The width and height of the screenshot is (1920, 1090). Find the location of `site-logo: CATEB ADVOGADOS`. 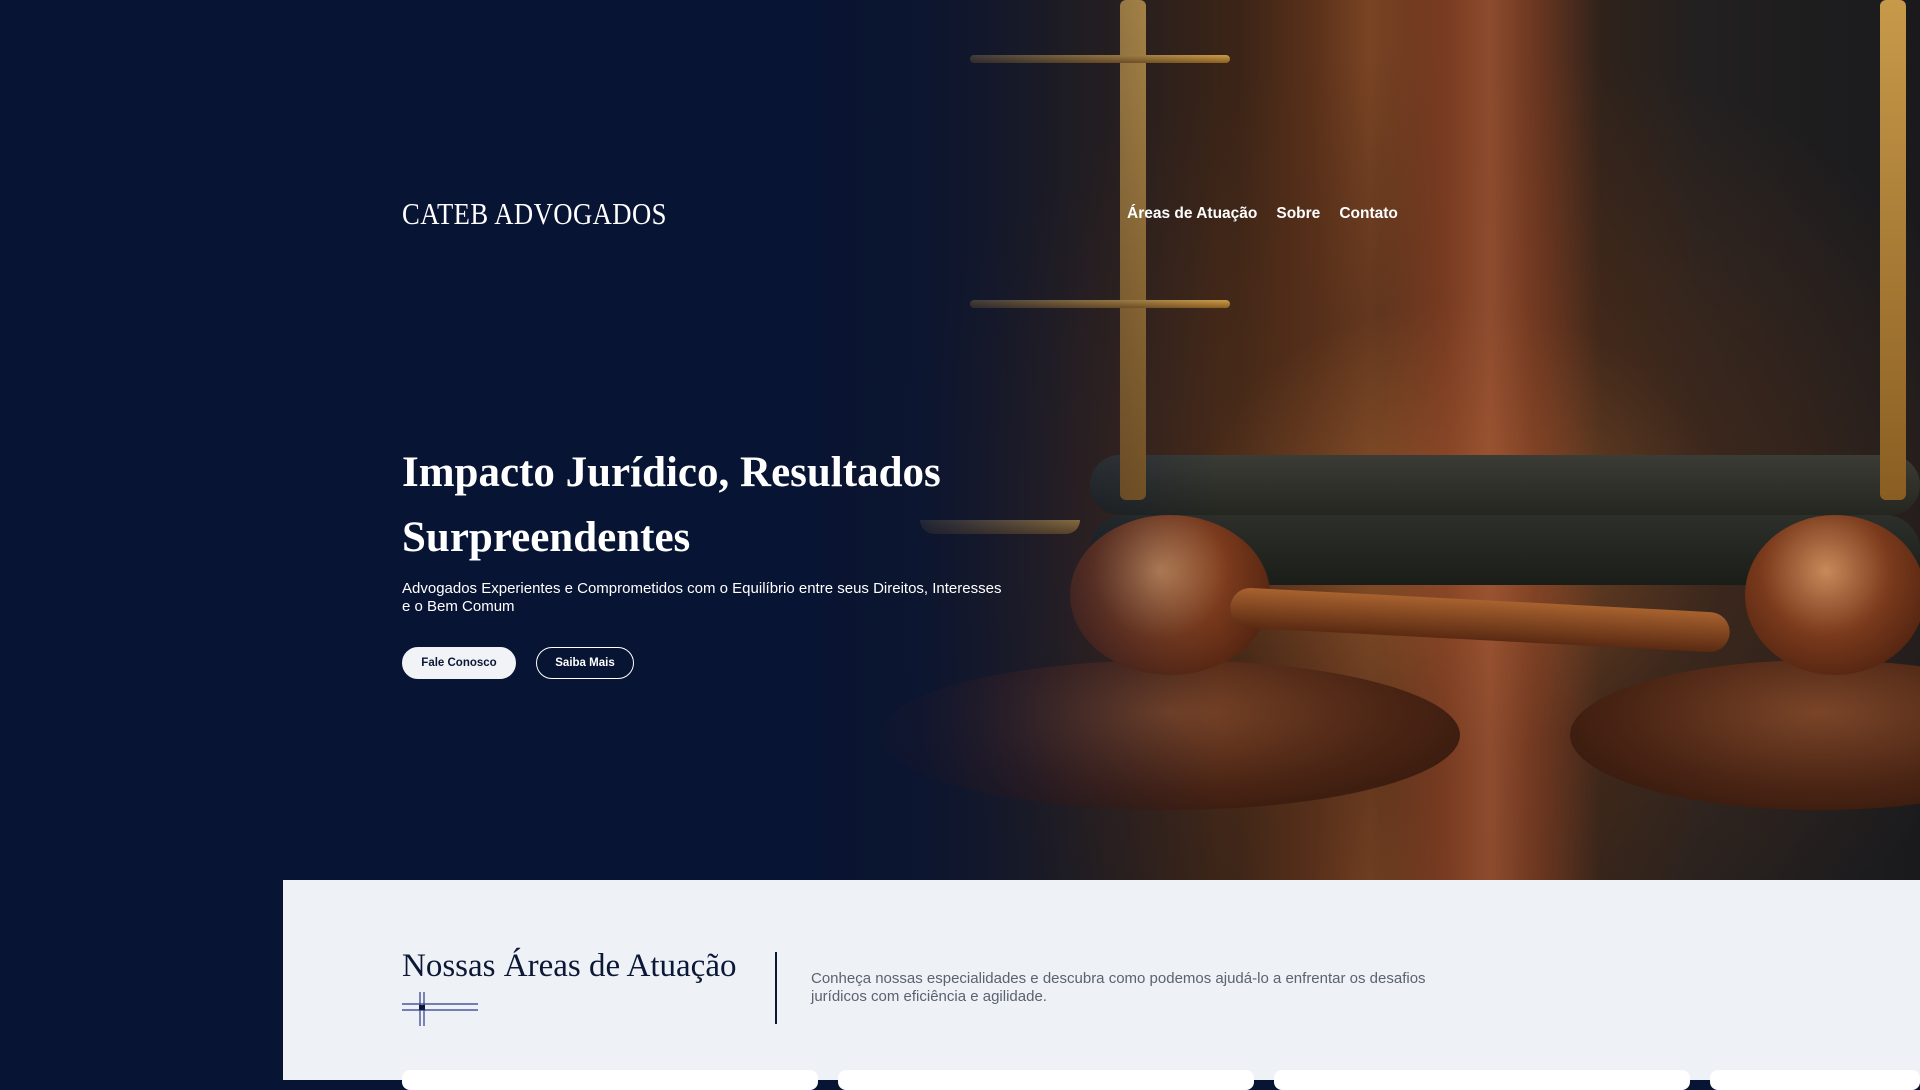

site-logo: CATEB ADVOGADOS is located at coordinates (534, 214).